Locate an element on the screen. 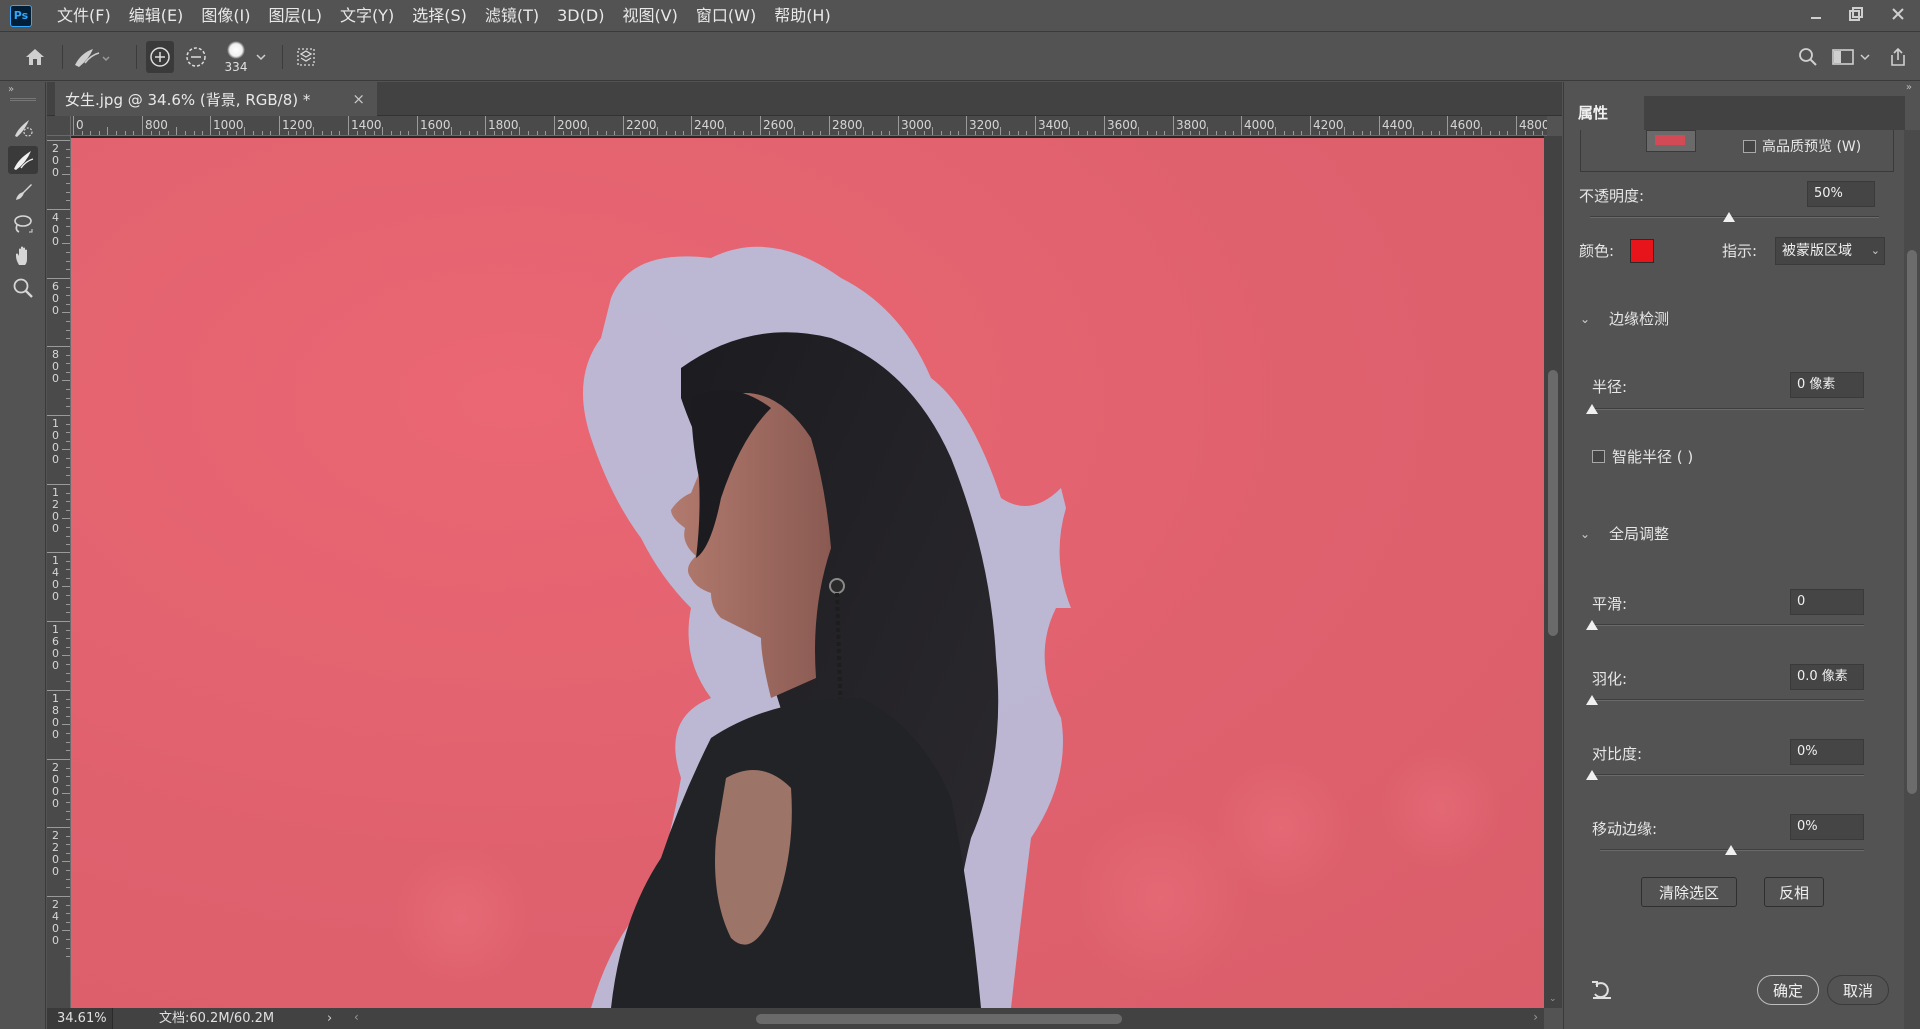 Image resolution: width=1920 pixels, height=1029 pixels. brush-tool is located at coordinates (23, 192).